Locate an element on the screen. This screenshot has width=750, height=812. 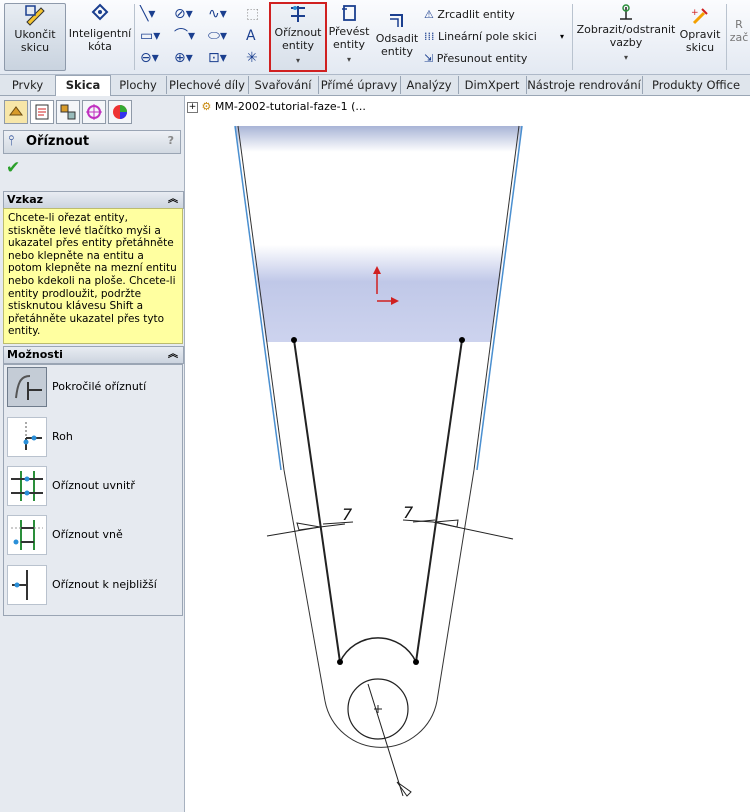
tab-weldments: Svařování is located at coordinates (283, 85).